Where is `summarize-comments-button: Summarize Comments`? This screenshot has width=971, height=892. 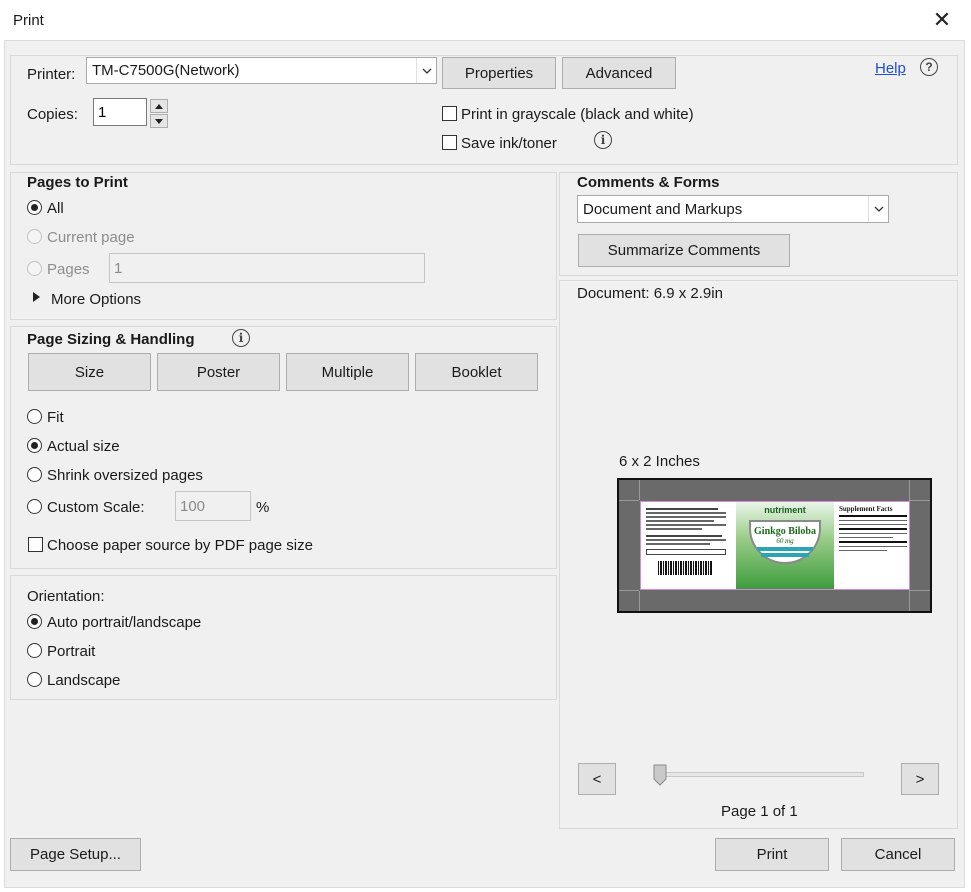 summarize-comments-button: Summarize Comments is located at coordinates (684, 250).